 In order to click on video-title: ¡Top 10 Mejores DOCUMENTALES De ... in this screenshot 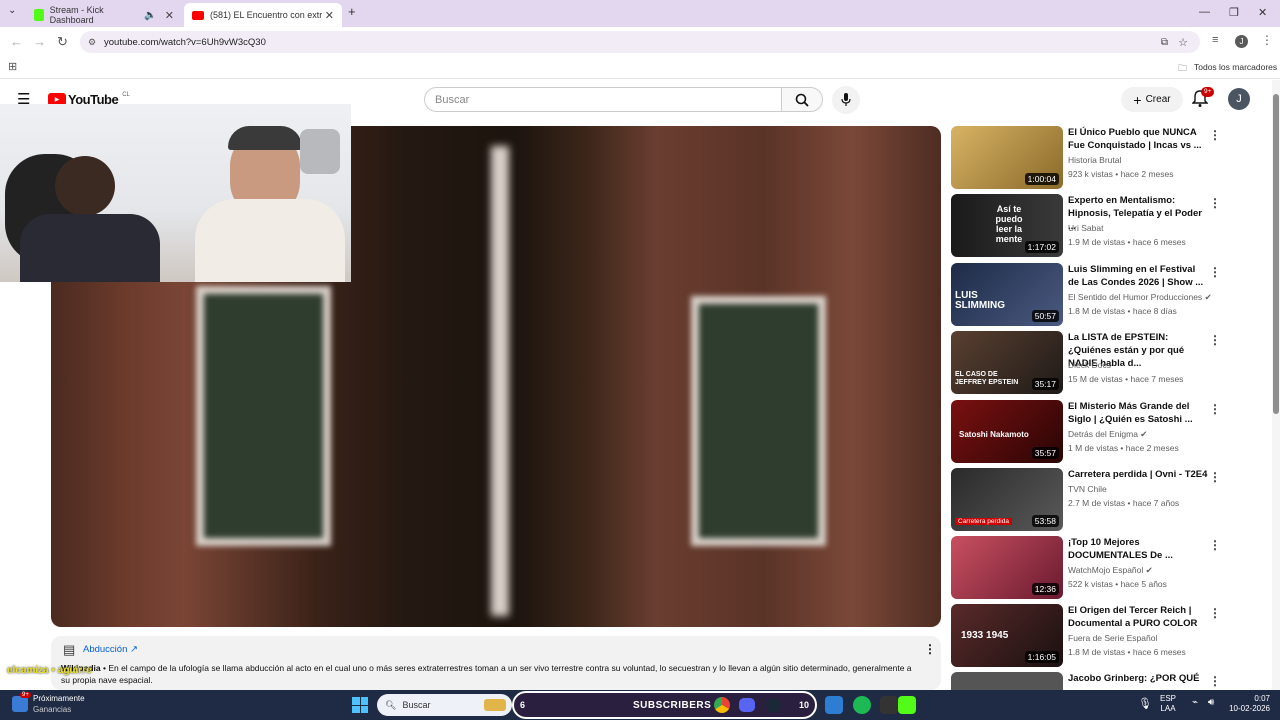, I will do `click(1138, 549)`.